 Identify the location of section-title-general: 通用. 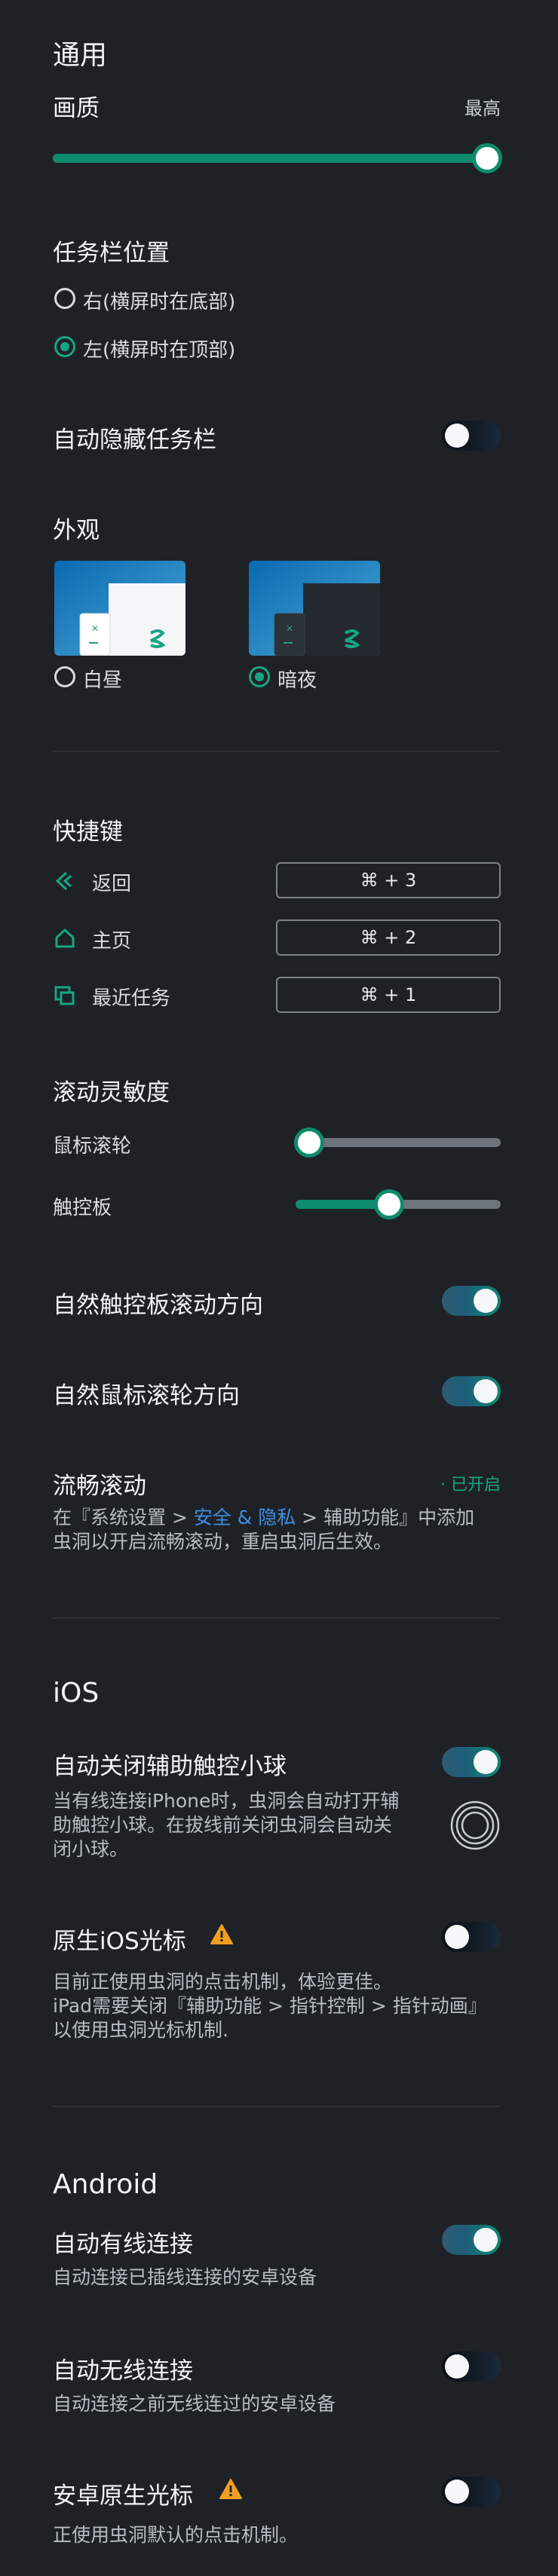
(80, 56).